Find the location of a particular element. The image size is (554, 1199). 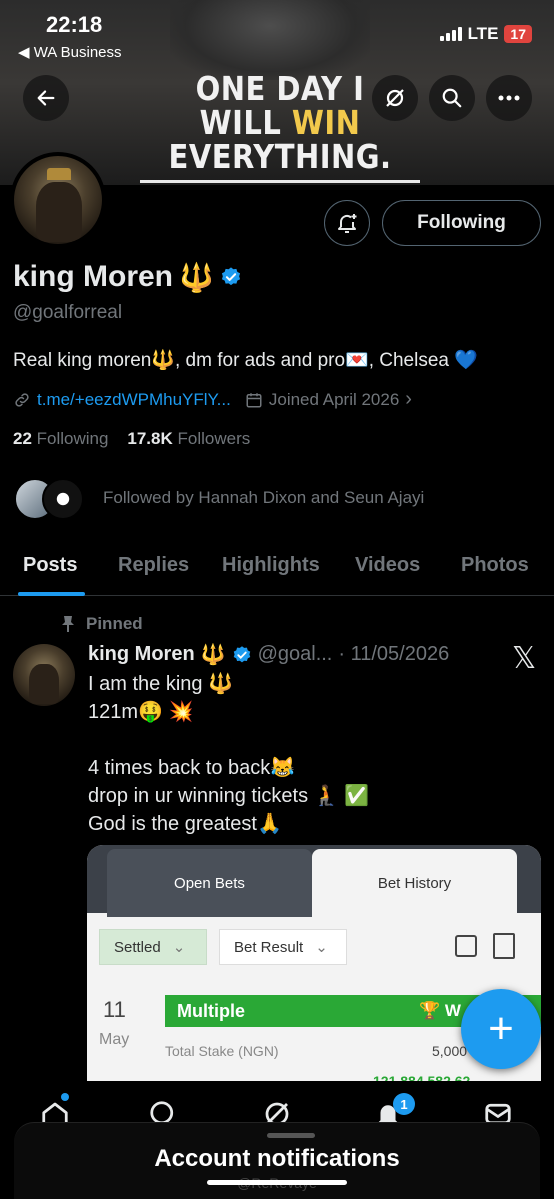

following-link: 22 Following is located at coordinates (60, 438).